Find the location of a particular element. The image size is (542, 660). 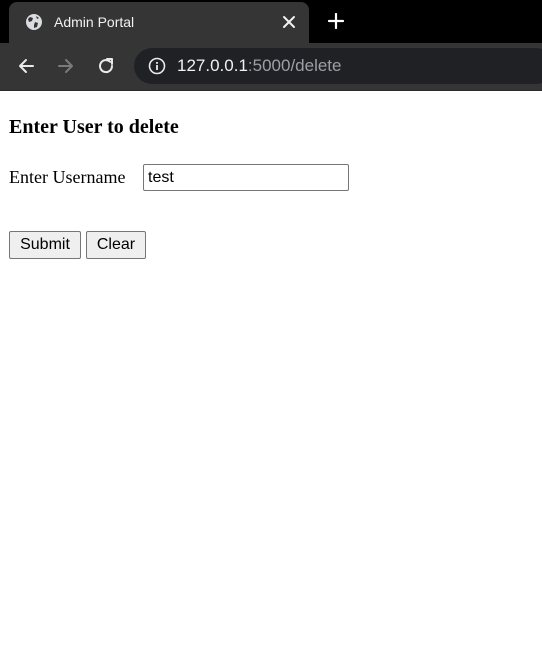

tab-admin-portal: Admin Portal is located at coordinates (159, 22).